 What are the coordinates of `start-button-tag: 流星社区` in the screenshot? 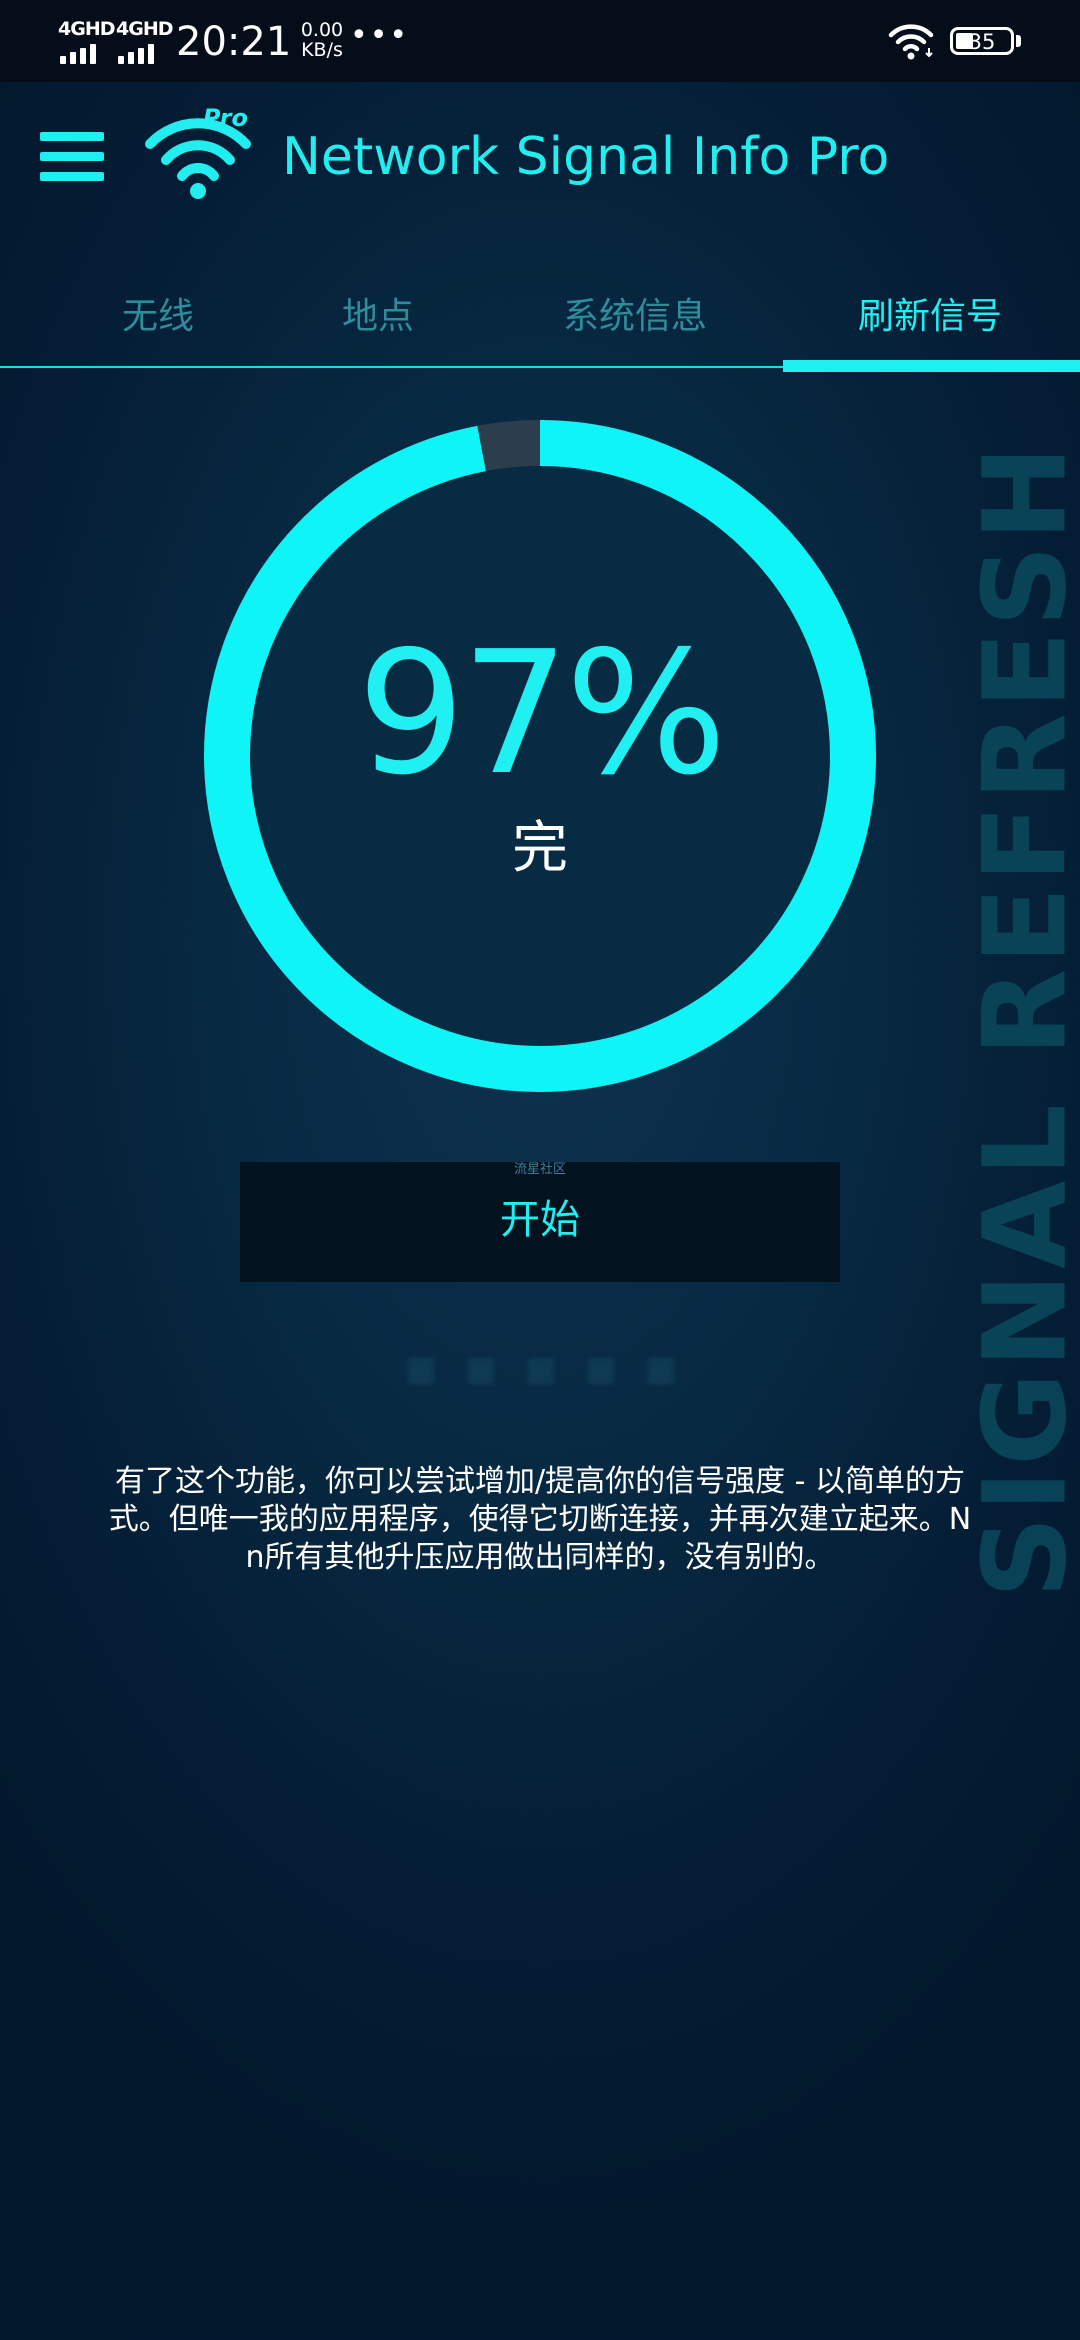 It's located at (539, 1169).